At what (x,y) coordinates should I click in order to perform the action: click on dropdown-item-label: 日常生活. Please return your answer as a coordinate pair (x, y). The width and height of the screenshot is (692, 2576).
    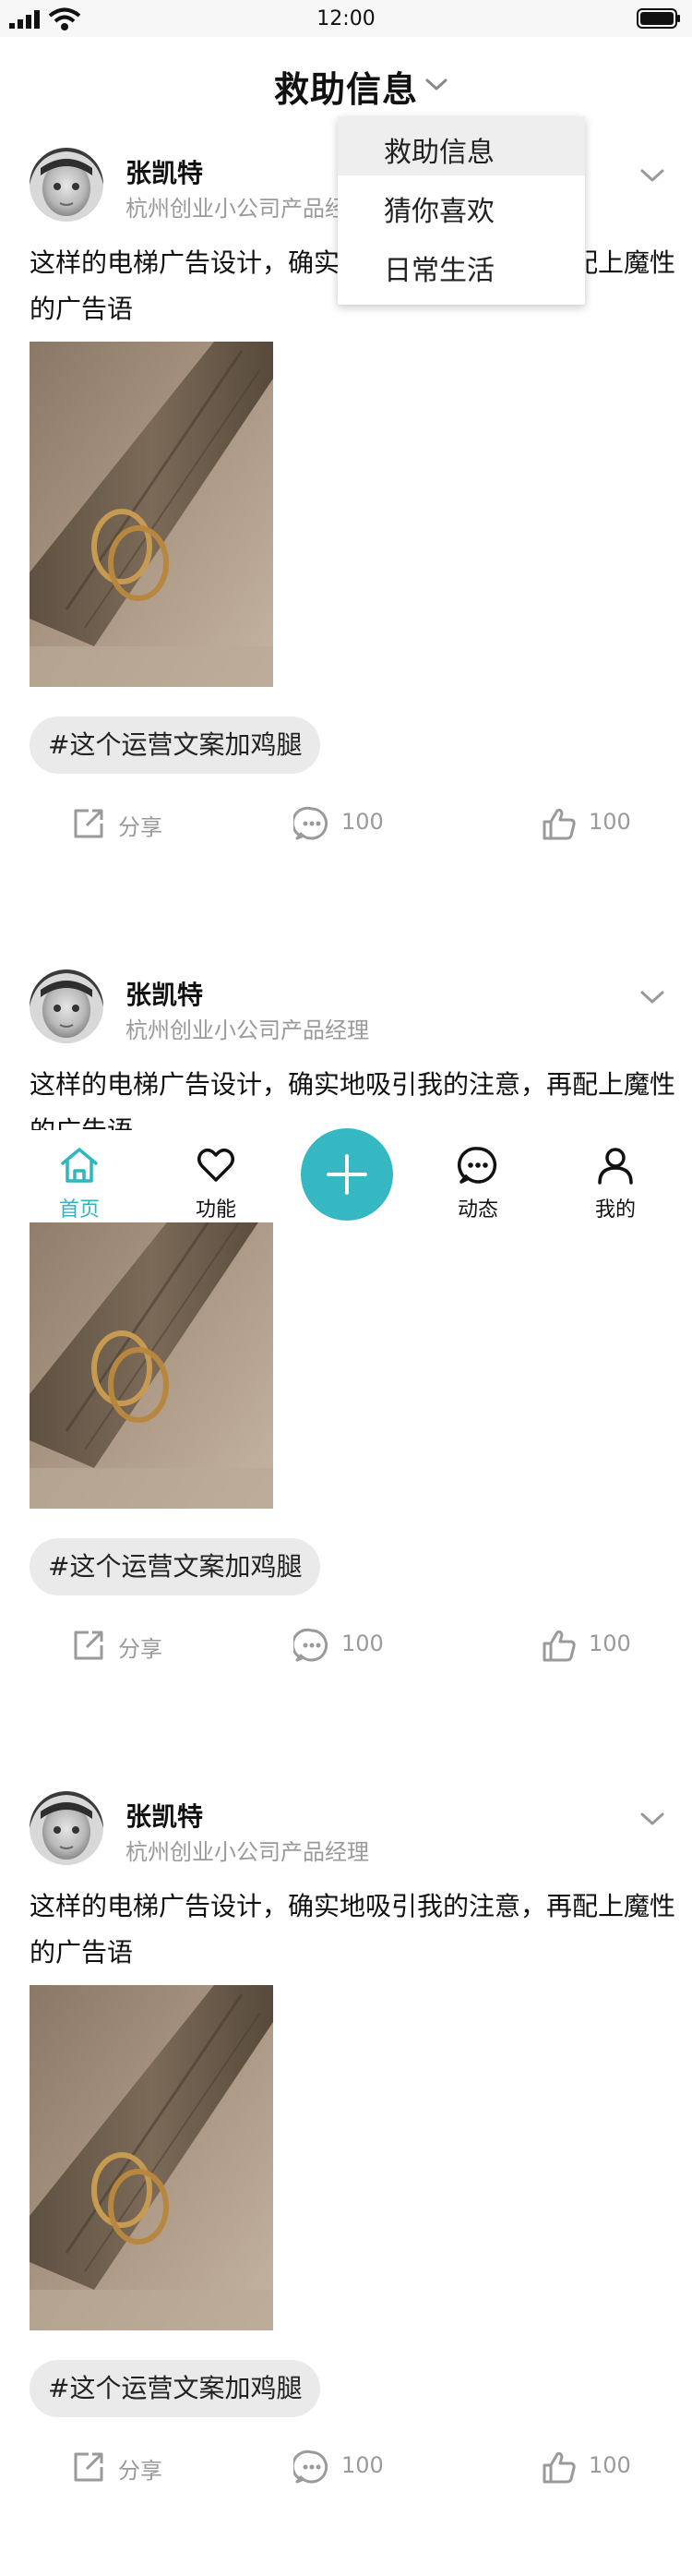
    Looking at the image, I should click on (439, 271).